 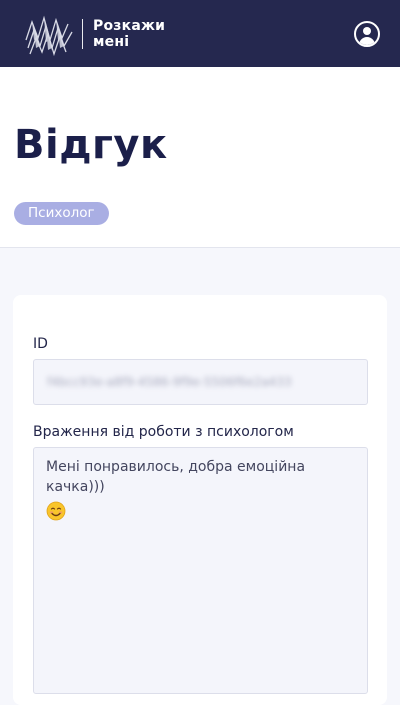 I want to click on logo-mark-icon, so click(x=49, y=35).